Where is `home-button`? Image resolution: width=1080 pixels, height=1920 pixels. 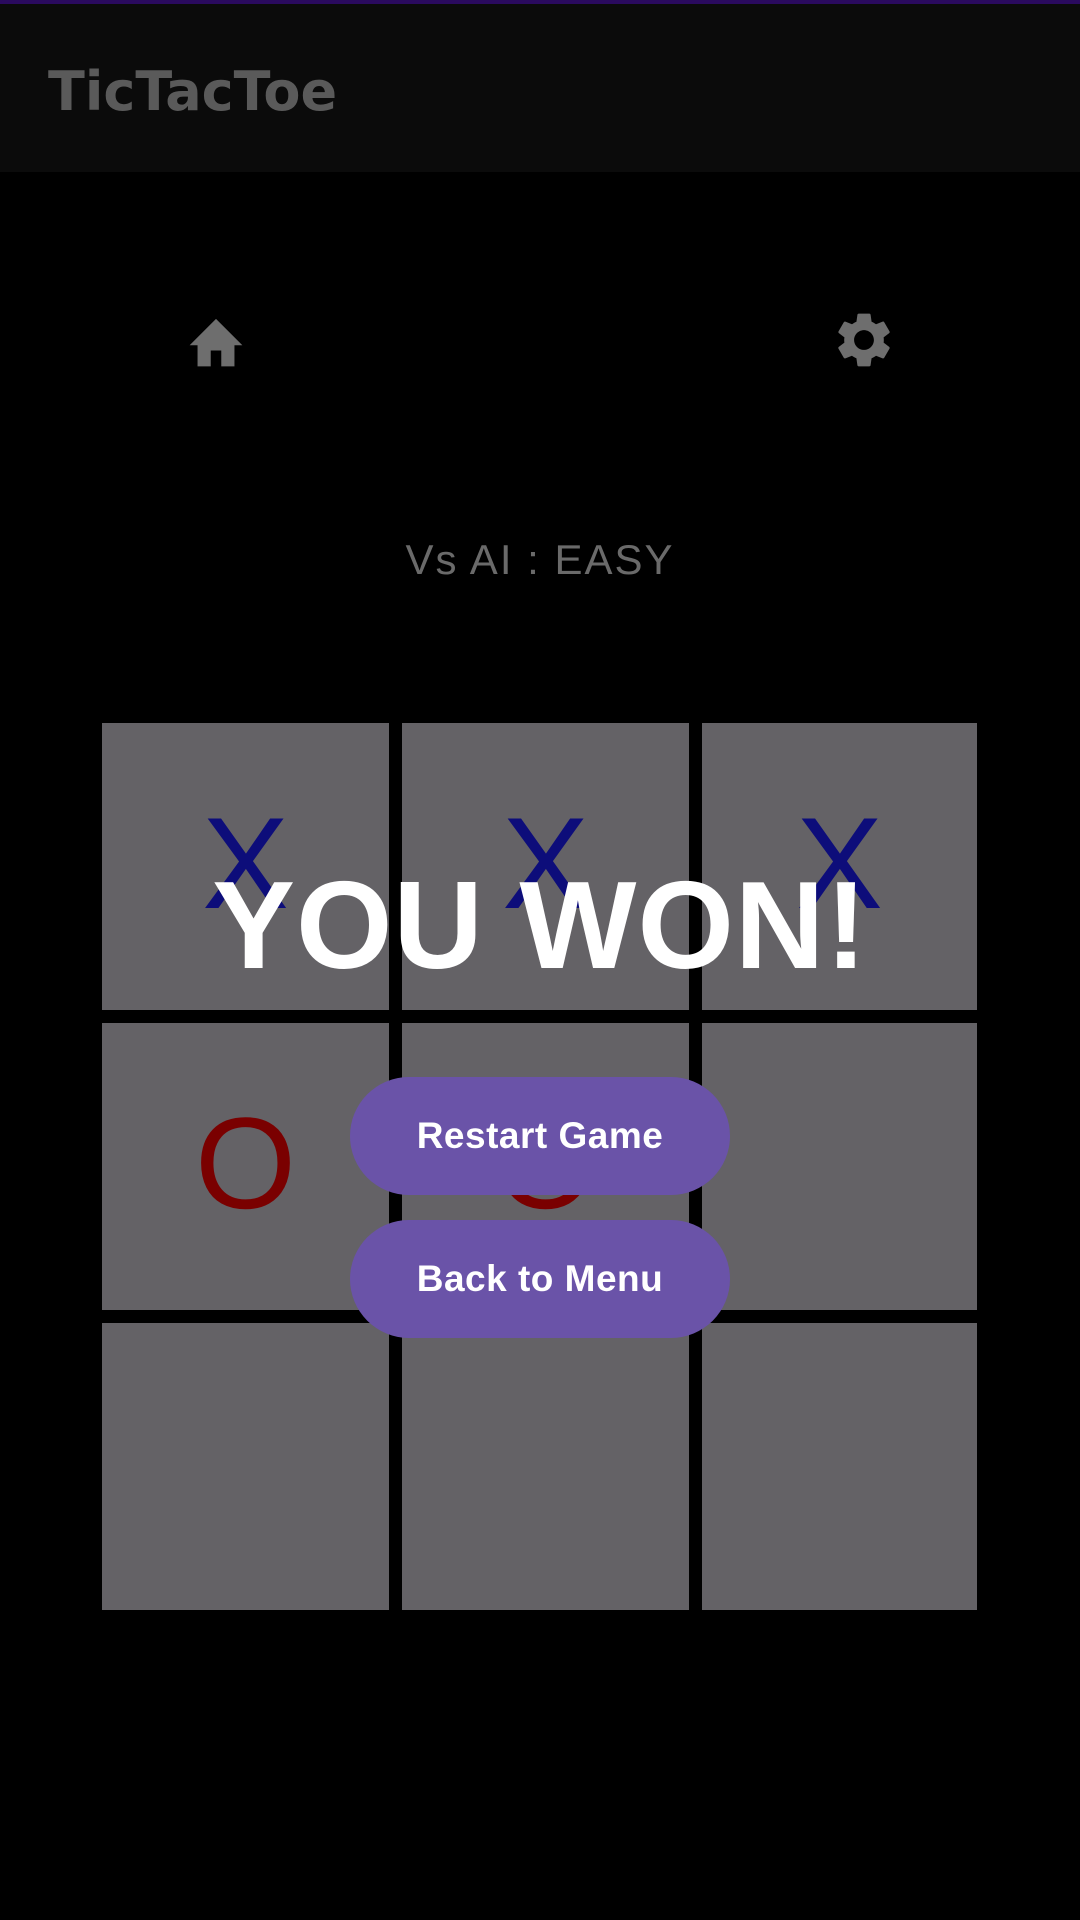
home-button is located at coordinates (216, 340).